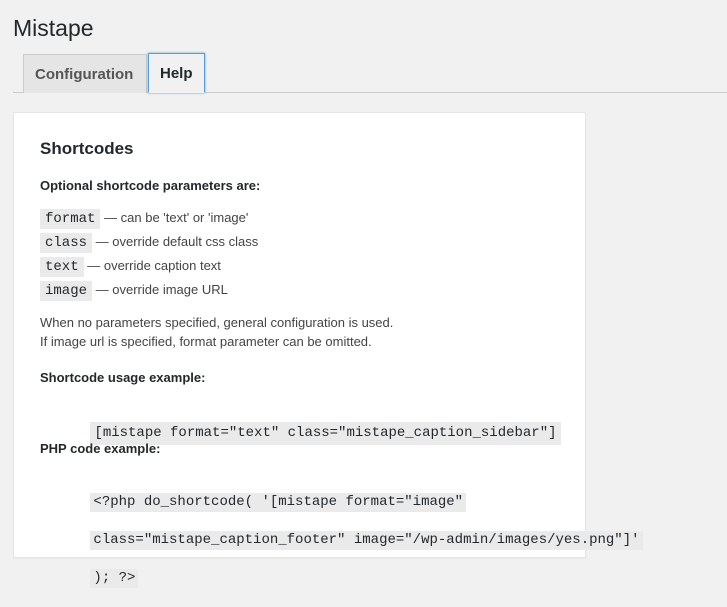 This screenshot has width=727, height=607. Describe the element at coordinates (370, 73) in the screenshot. I see `nav-tab-wrapper: Configuration Help` at that location.